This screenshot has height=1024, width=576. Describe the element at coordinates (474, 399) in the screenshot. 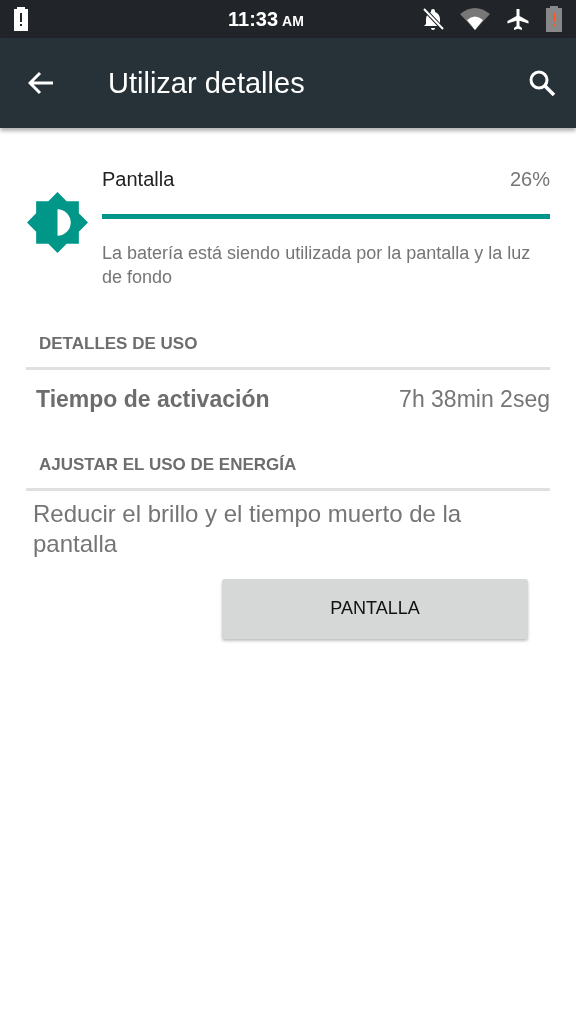

I see `detail-value: 7h 38min 2seg` at that location.